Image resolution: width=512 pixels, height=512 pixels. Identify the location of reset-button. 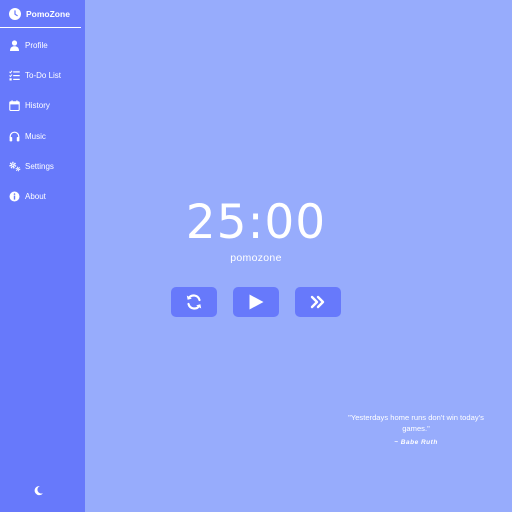
(194, 302).